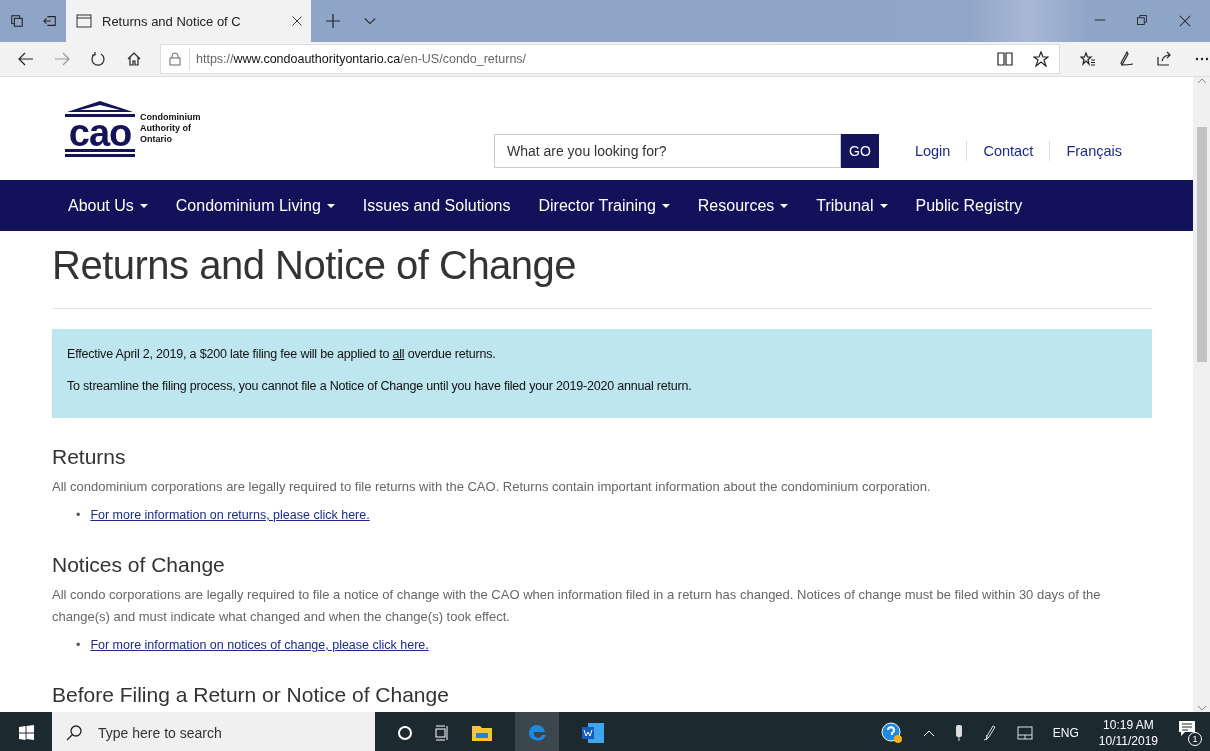 Image resolution: width=1210 pixels, height=751 pixels. Describe the element at coordinates (891, 732) in the screenshot. I see `help-icon` at that location.